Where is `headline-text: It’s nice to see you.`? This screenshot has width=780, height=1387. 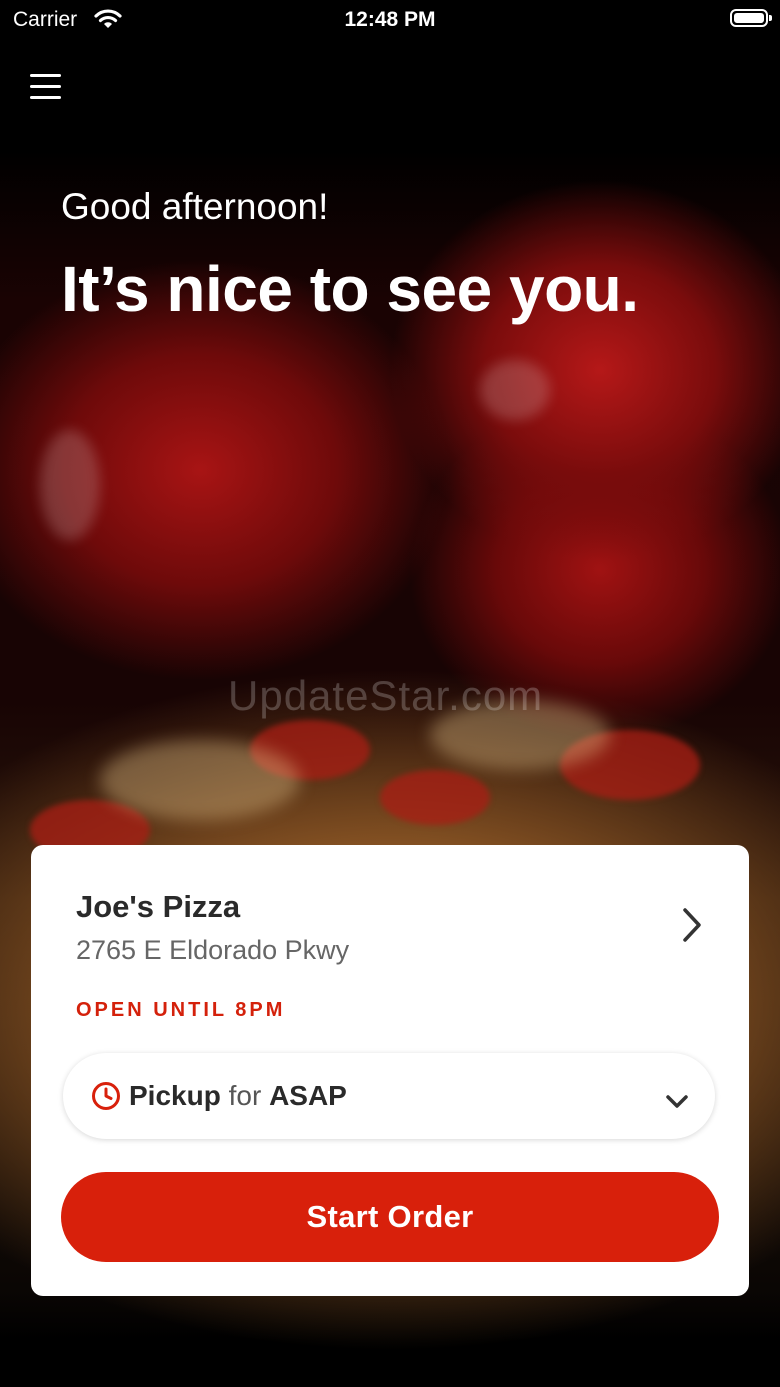 headline-text: It’s nice to see you. is located at coordinates (350, 289).